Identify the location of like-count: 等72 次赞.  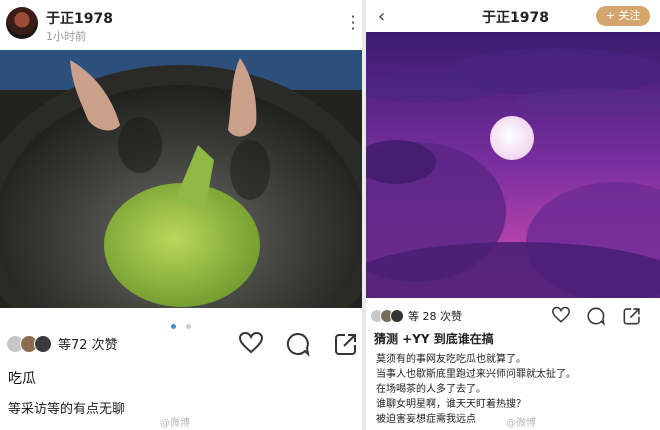
(88, 343).